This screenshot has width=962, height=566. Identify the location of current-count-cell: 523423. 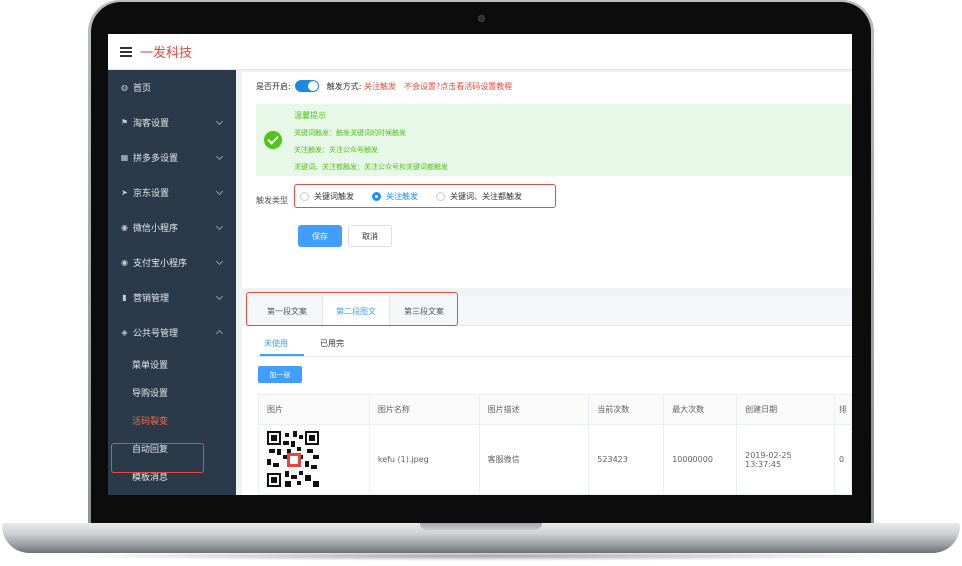
(626, 459).